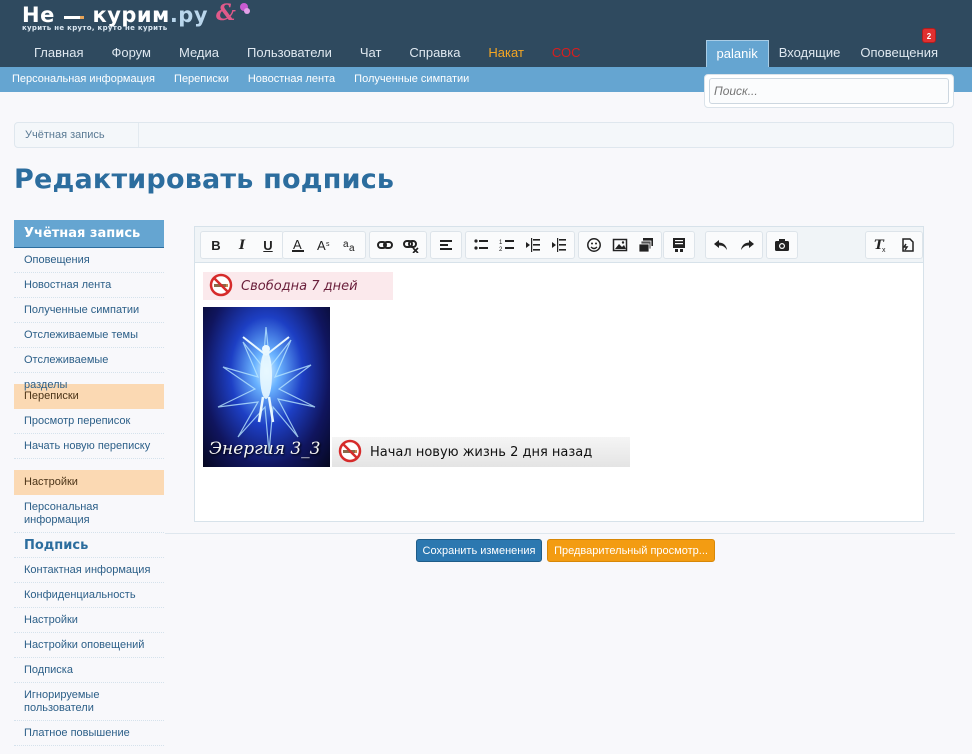 This screenshot has height=754, width=972. What do you see at coordinates (58, 53) in the screenshot?
I see `nav-tab-home: Главная` at bounding box center [58, 53].